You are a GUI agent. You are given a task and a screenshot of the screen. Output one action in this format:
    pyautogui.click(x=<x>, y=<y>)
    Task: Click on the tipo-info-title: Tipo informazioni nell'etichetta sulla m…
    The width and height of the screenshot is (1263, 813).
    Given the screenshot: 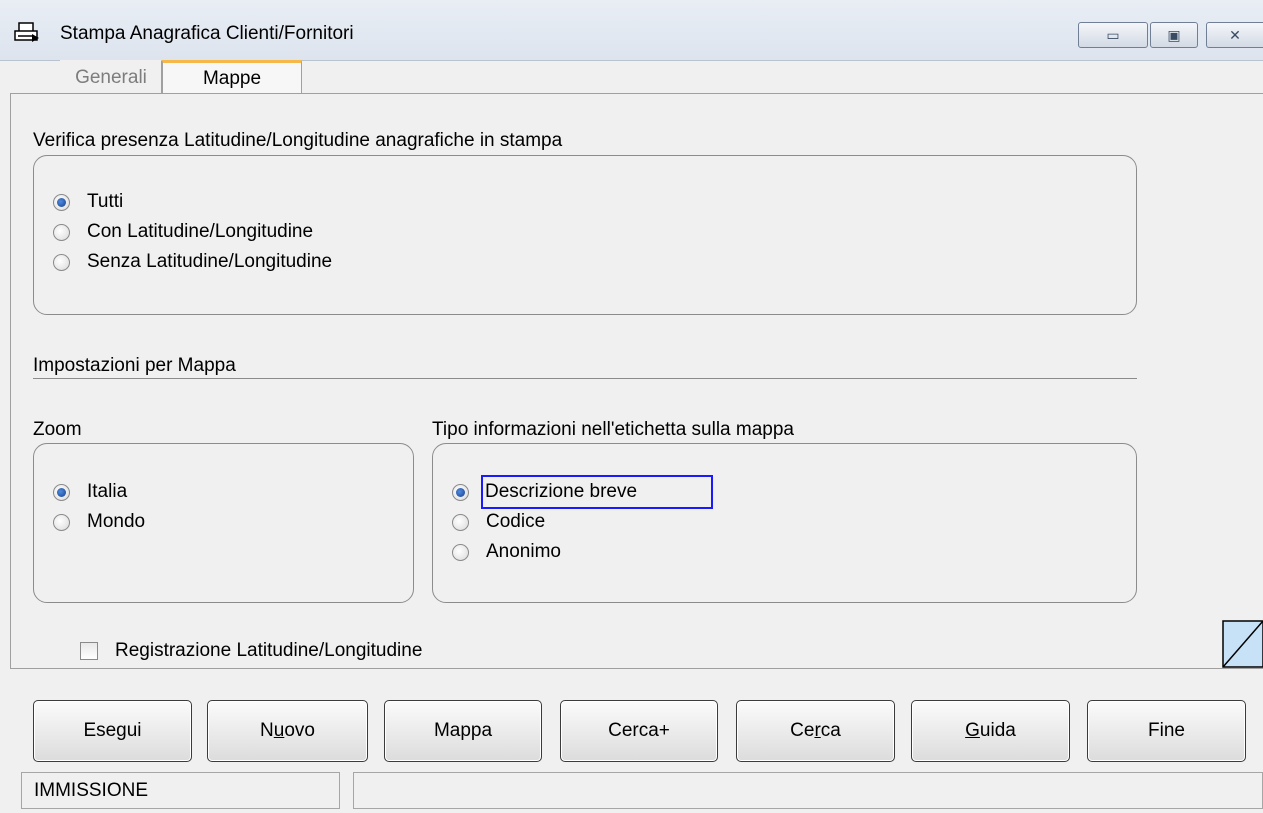 What is the action you would take?
    pyautogui.click(x=613, y=429)
    